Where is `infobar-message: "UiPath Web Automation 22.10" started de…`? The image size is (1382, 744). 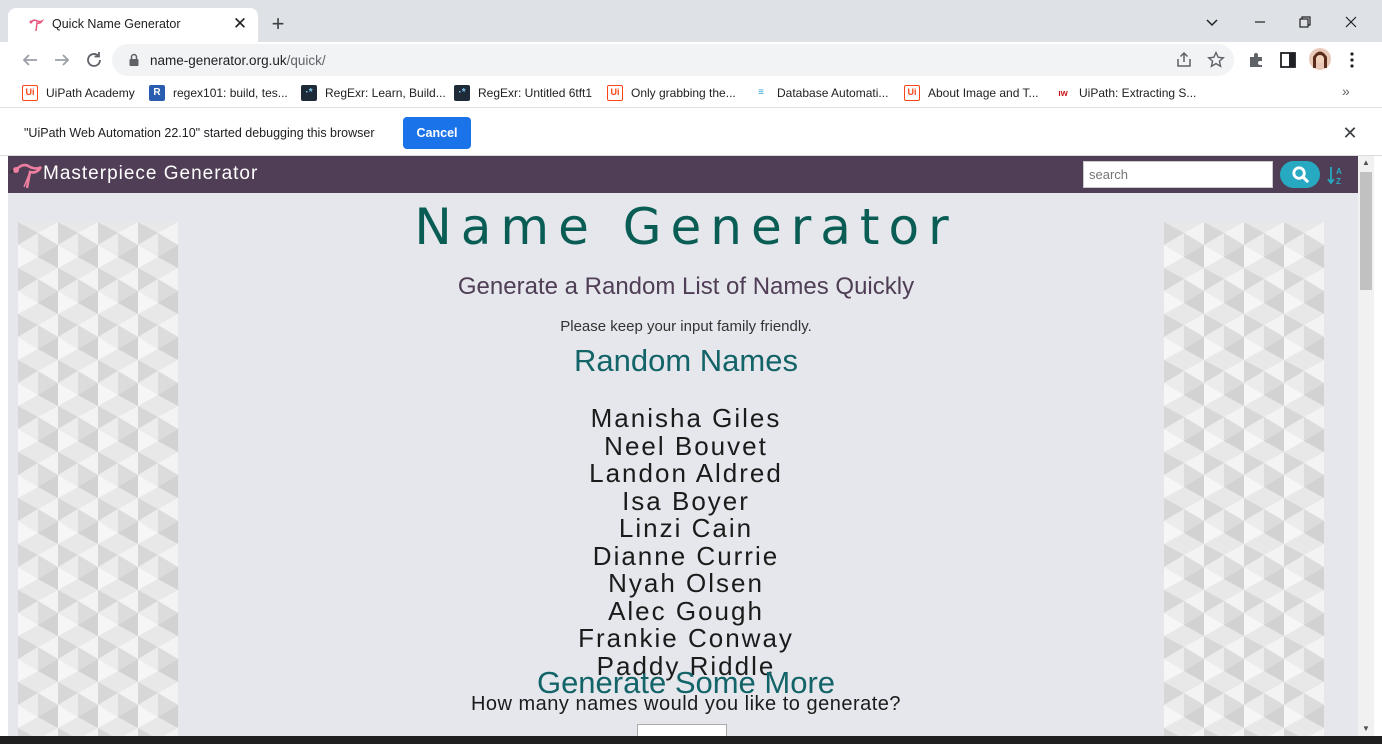
infobar-message: "UiPath Web Automation 22.10" started de… is located at coordinates (199, 133).